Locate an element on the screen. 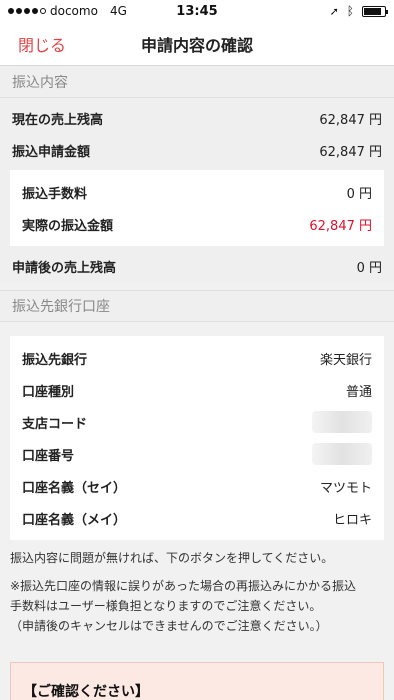  status-left: docomo 4G is located at coordinates (67, 11).